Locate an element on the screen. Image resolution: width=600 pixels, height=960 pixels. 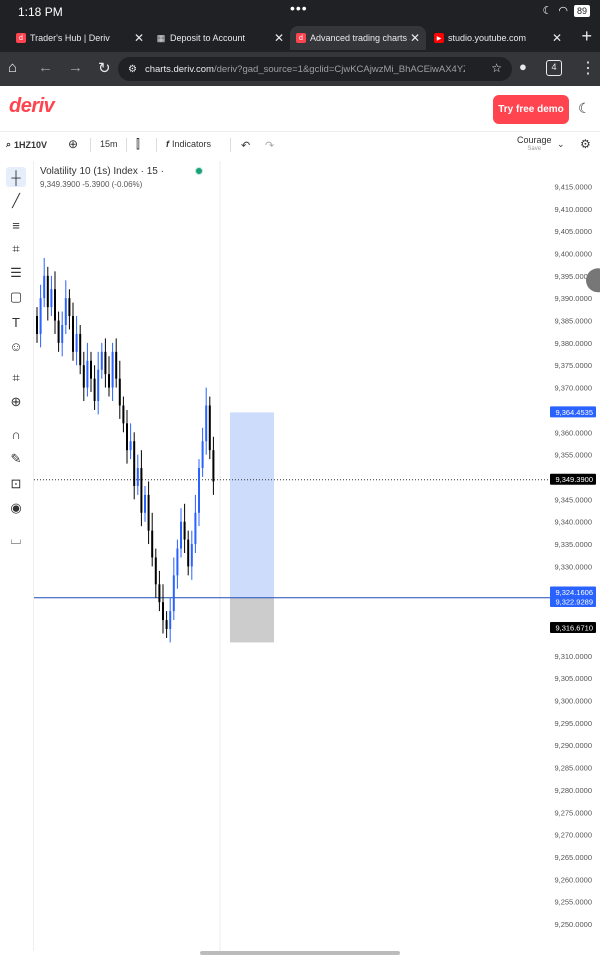
price-label: 9,349.3900 is located at coordinates (574, 479).